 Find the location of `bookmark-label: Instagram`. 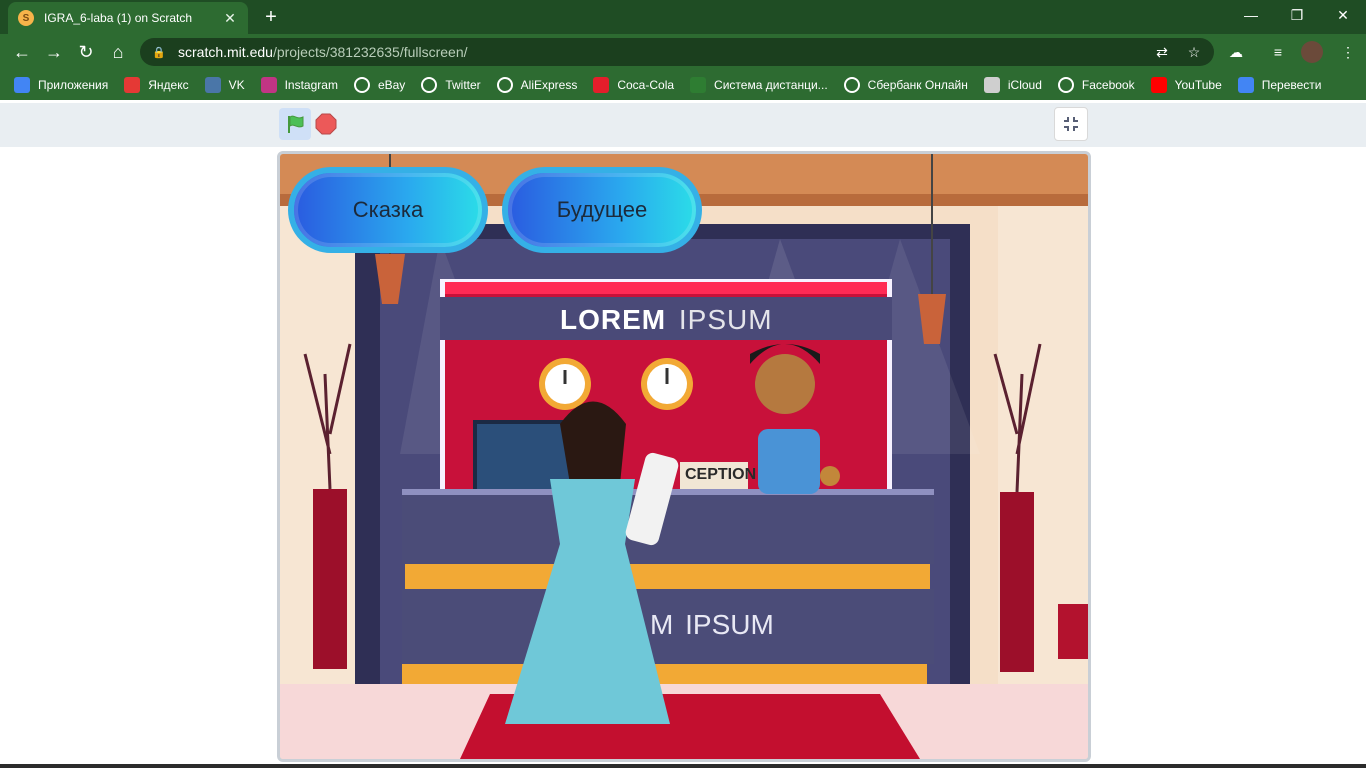

bookmark-label: Instagram is located at coordinates (311, 85).